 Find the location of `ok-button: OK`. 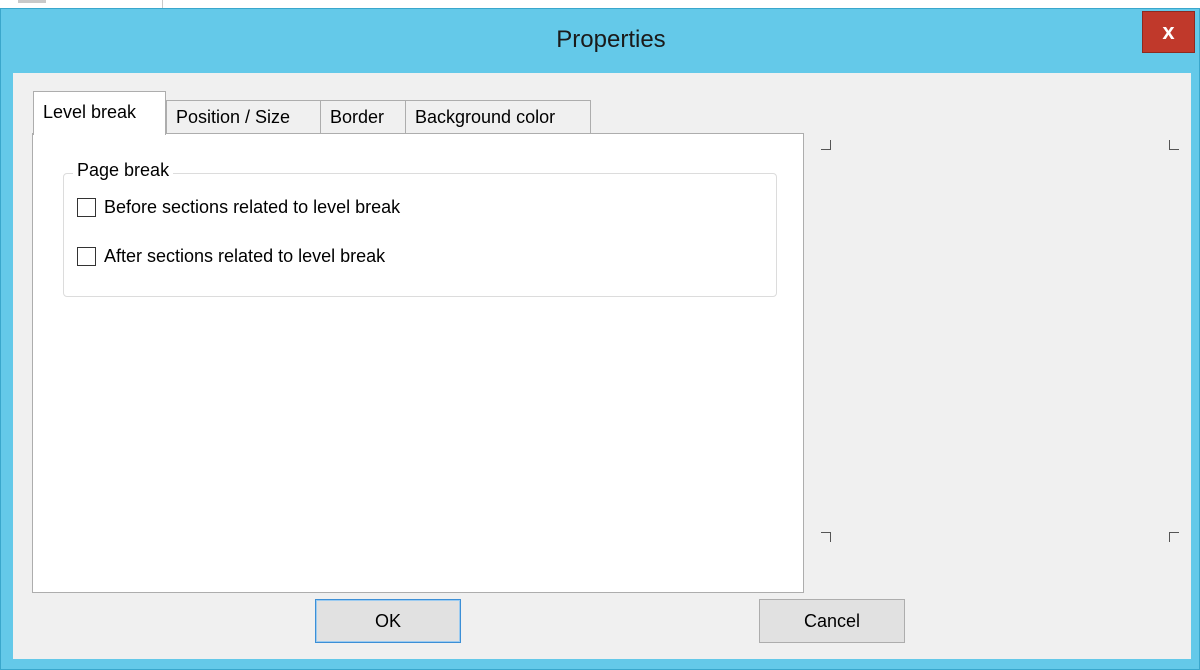

ok-button: OK is located at coordinates (388, 621).